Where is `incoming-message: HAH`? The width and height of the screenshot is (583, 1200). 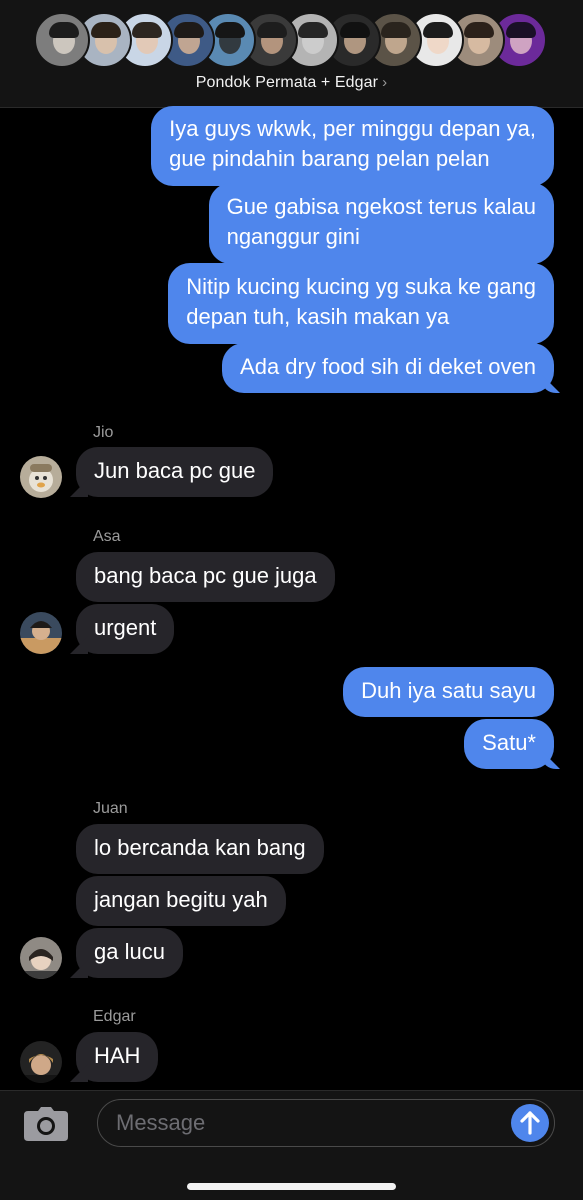
incoming-message: HAH is located at coordinates (117, 1057).